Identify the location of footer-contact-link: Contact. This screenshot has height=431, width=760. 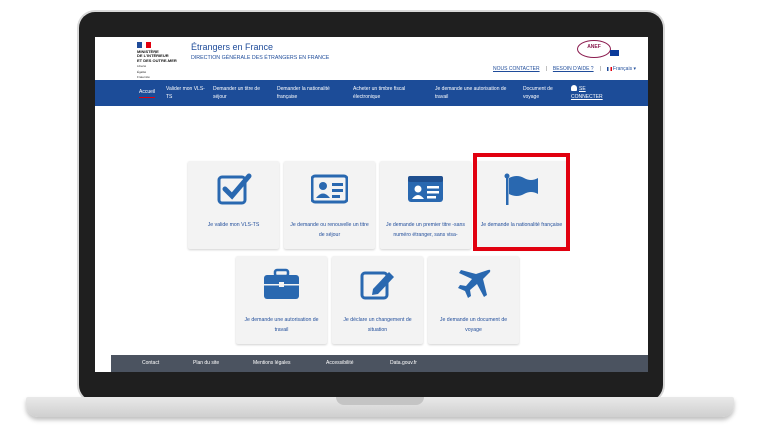
(150, 363).